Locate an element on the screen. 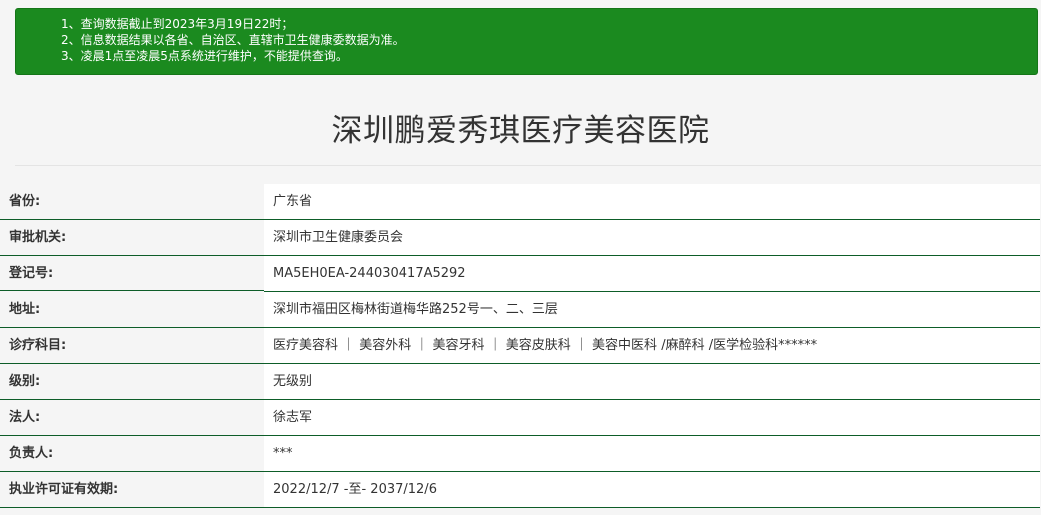 The width and height of the screenshot is (1041, 515). field-row-province: 省份: 广东省 is located at coordinates (520, 202).